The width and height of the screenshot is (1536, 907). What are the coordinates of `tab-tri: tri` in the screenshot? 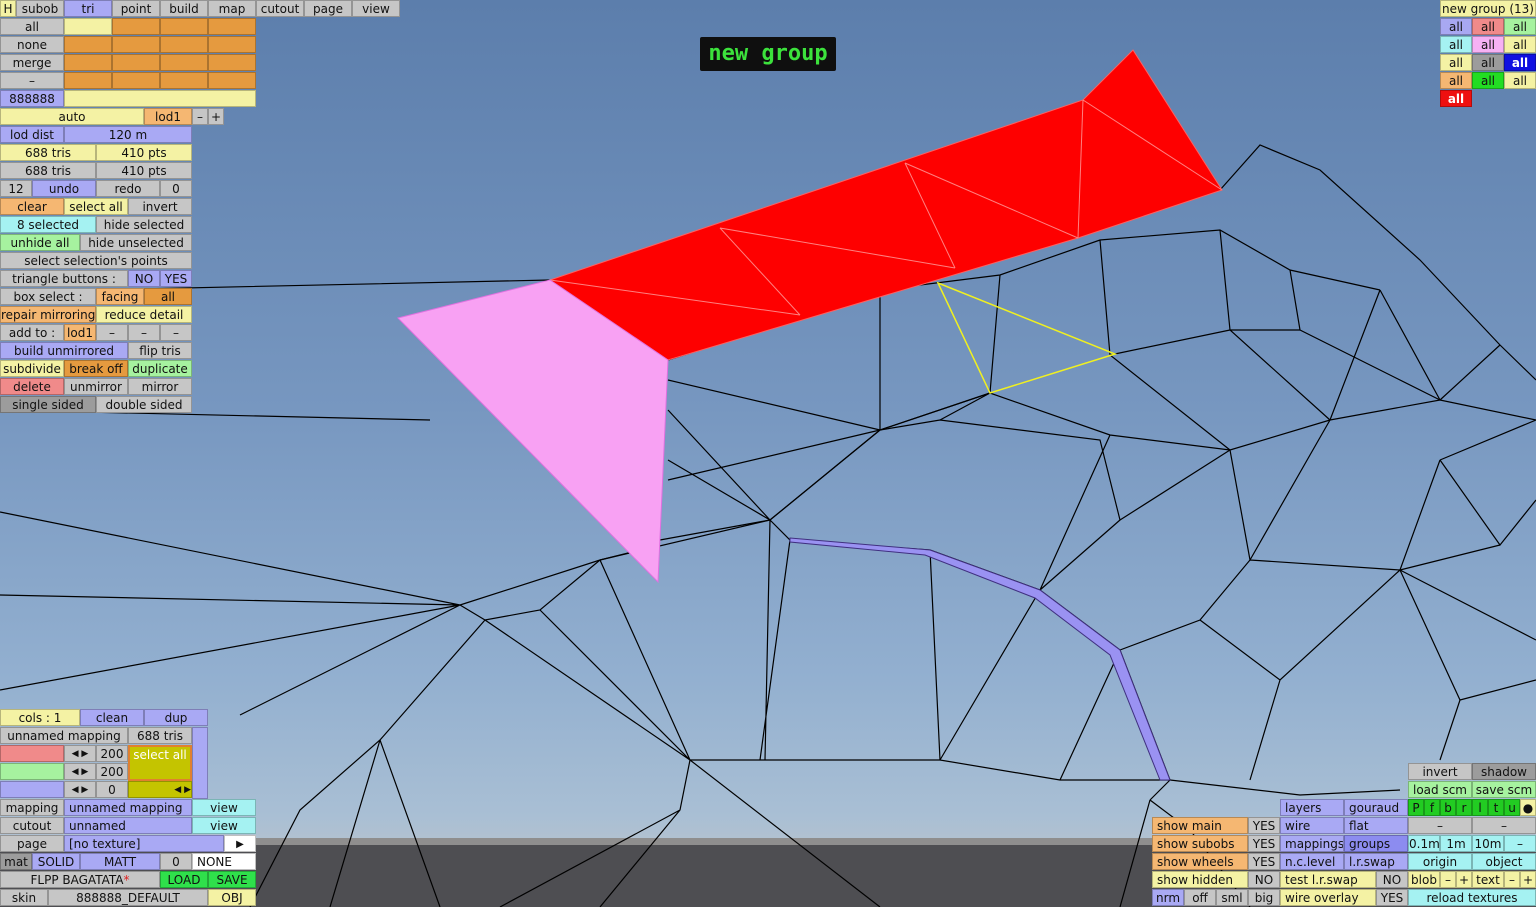 It's located at (88, 8).